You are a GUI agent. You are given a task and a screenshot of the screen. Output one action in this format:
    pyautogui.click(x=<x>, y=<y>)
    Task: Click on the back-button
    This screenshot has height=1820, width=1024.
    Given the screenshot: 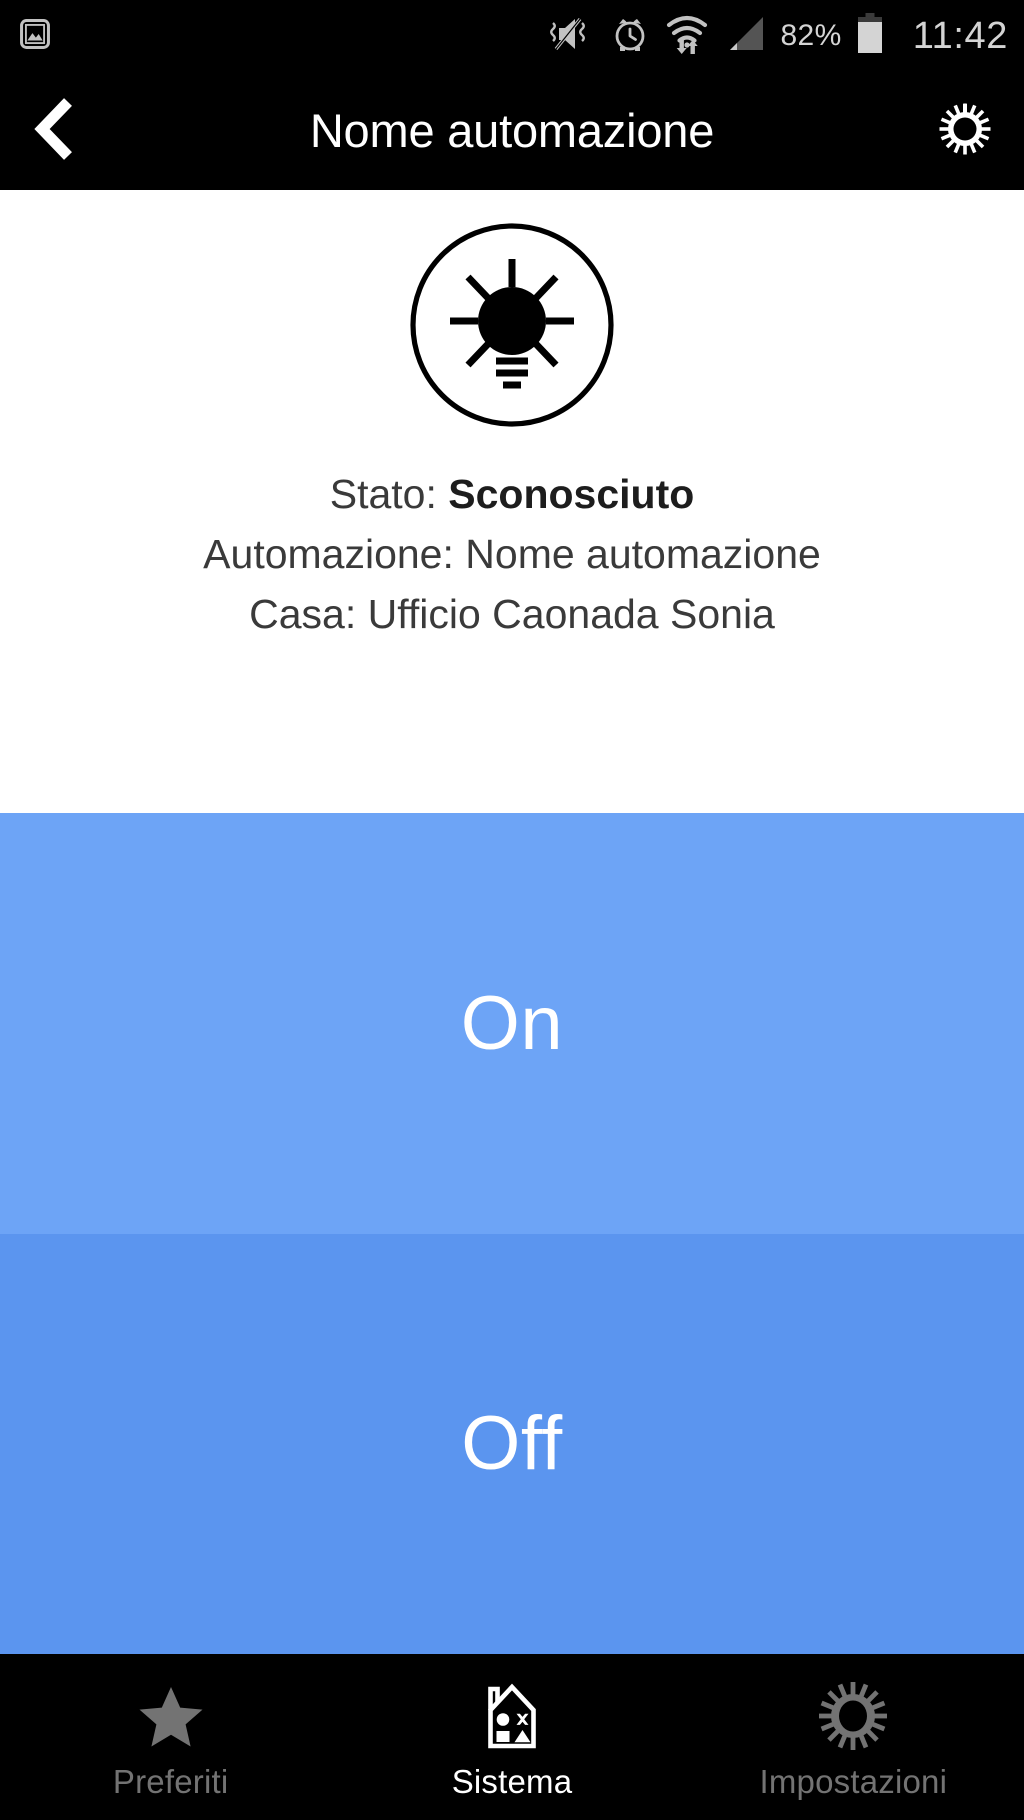 What is the action you would take?
    pyautogui.click(x=55, y=131)
    